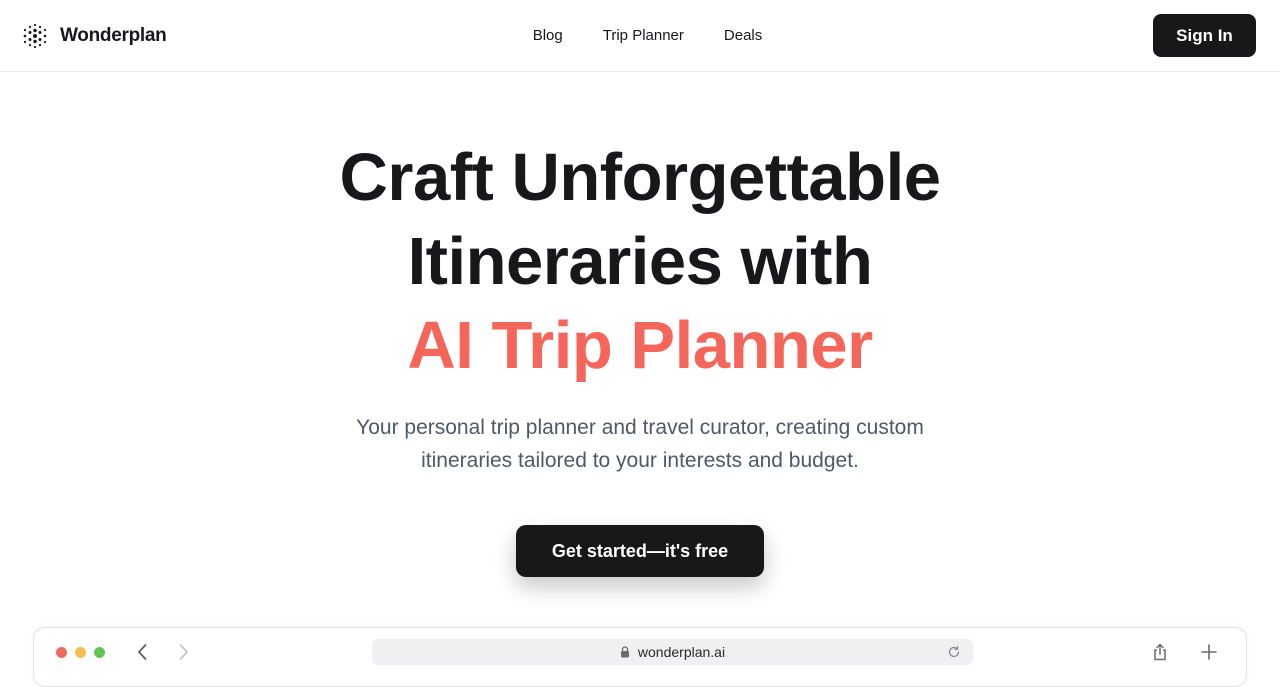 This screenshot has height=687, width=1280. What do you see at coordinates (1209, 652) in the screenshot?
I see `plus-icon` at bounding box center [1209, 652].